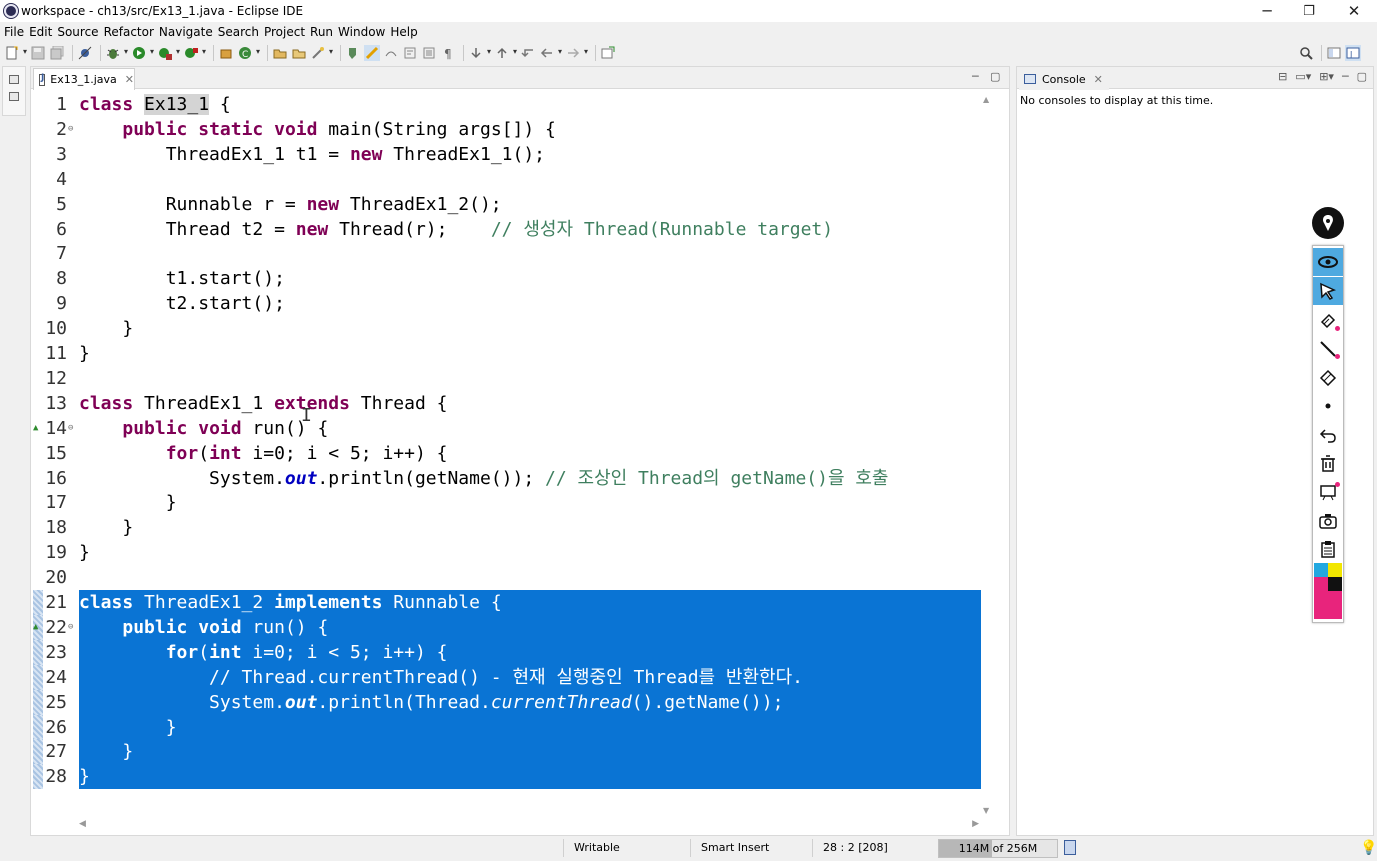 The height and width of the screenshot is (861, 1377). Describe the element at coordinates (194, 53) in the screenshot. I see `external-tools-icon` at that location.